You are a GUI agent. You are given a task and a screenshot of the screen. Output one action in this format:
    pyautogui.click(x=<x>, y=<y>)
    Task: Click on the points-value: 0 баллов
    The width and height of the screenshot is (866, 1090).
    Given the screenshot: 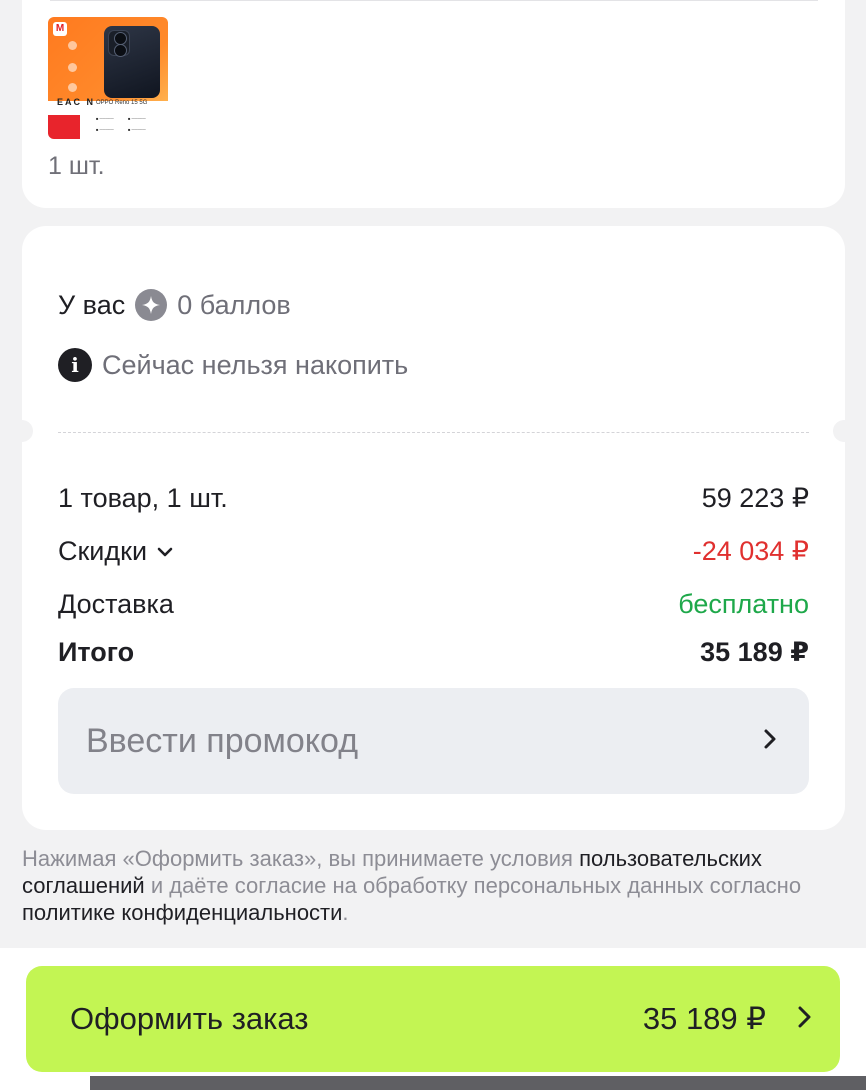 What is the action you would take?
    pyautogui.click(x=234, y=304)
    